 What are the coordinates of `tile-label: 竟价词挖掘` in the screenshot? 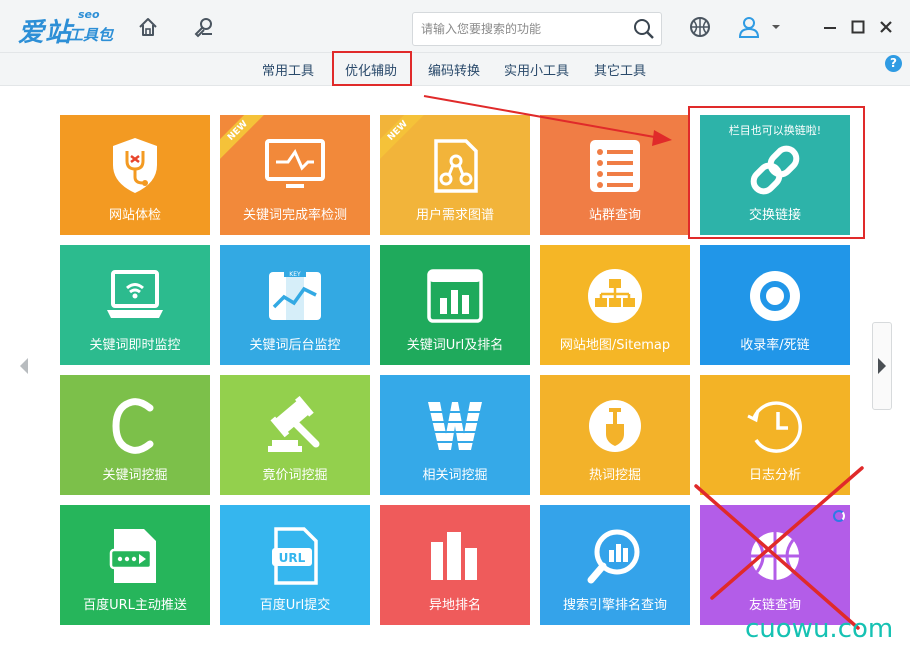 It's located at (295, 475).